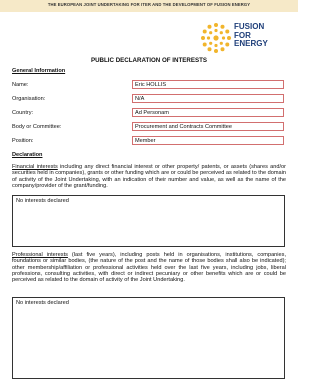 The width and height of the screenshot is (320, 386). Describe the element at coordinates (208, 126) in the screenshot. I see `body-committee-field: Procurement and Contracts Committee` at that location.